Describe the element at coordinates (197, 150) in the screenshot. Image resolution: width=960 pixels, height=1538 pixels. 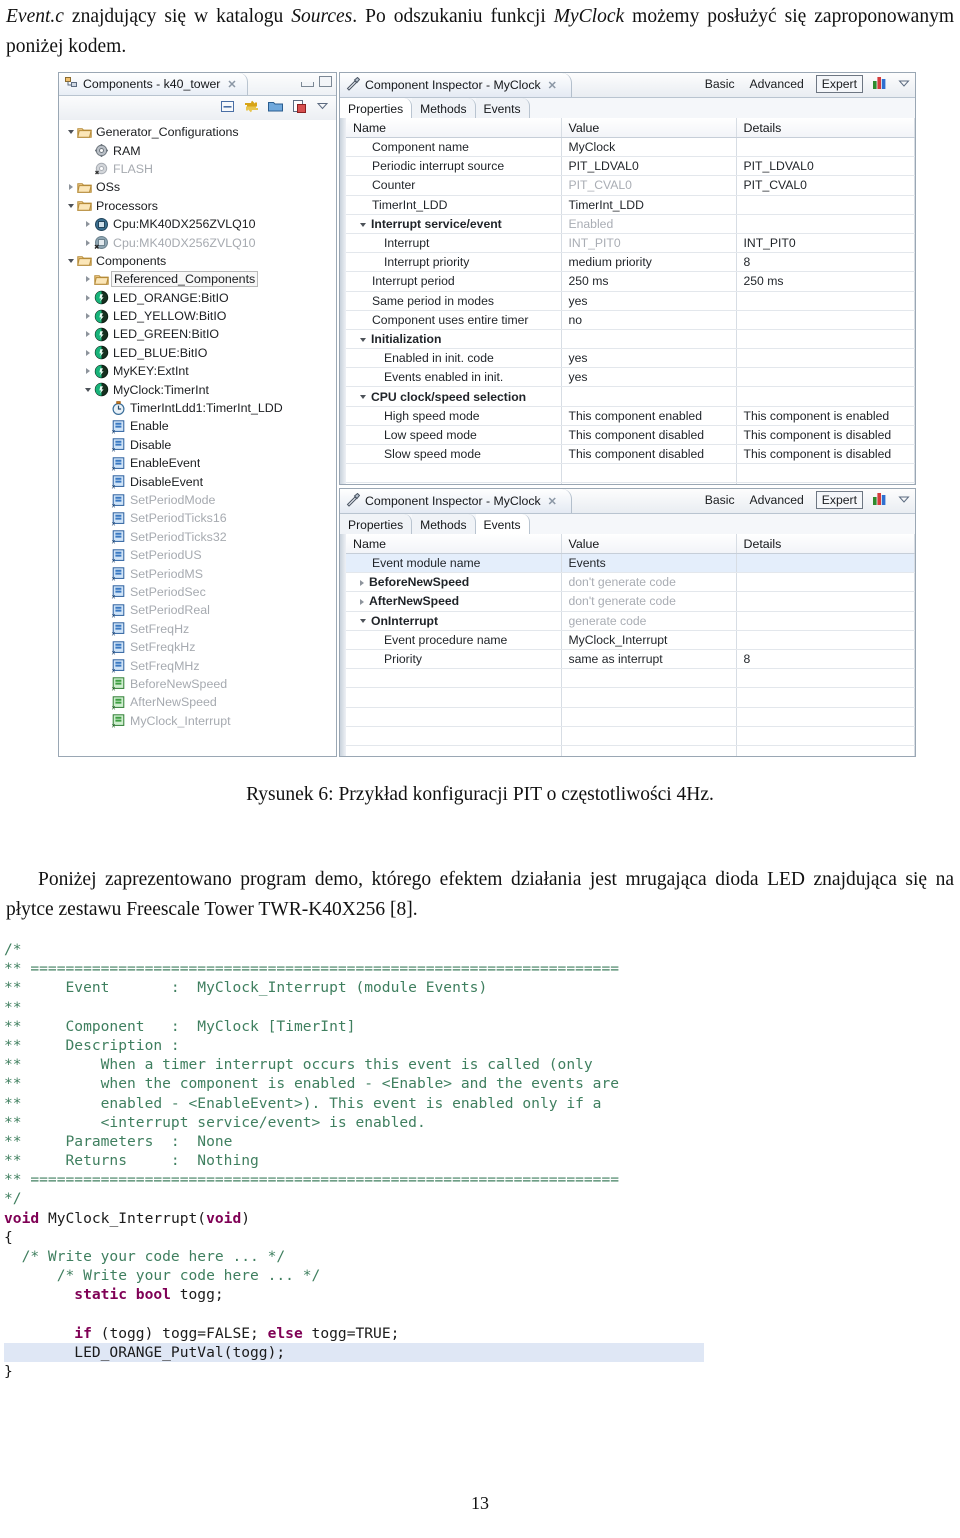
I see `tree-item: RAM` at that location.